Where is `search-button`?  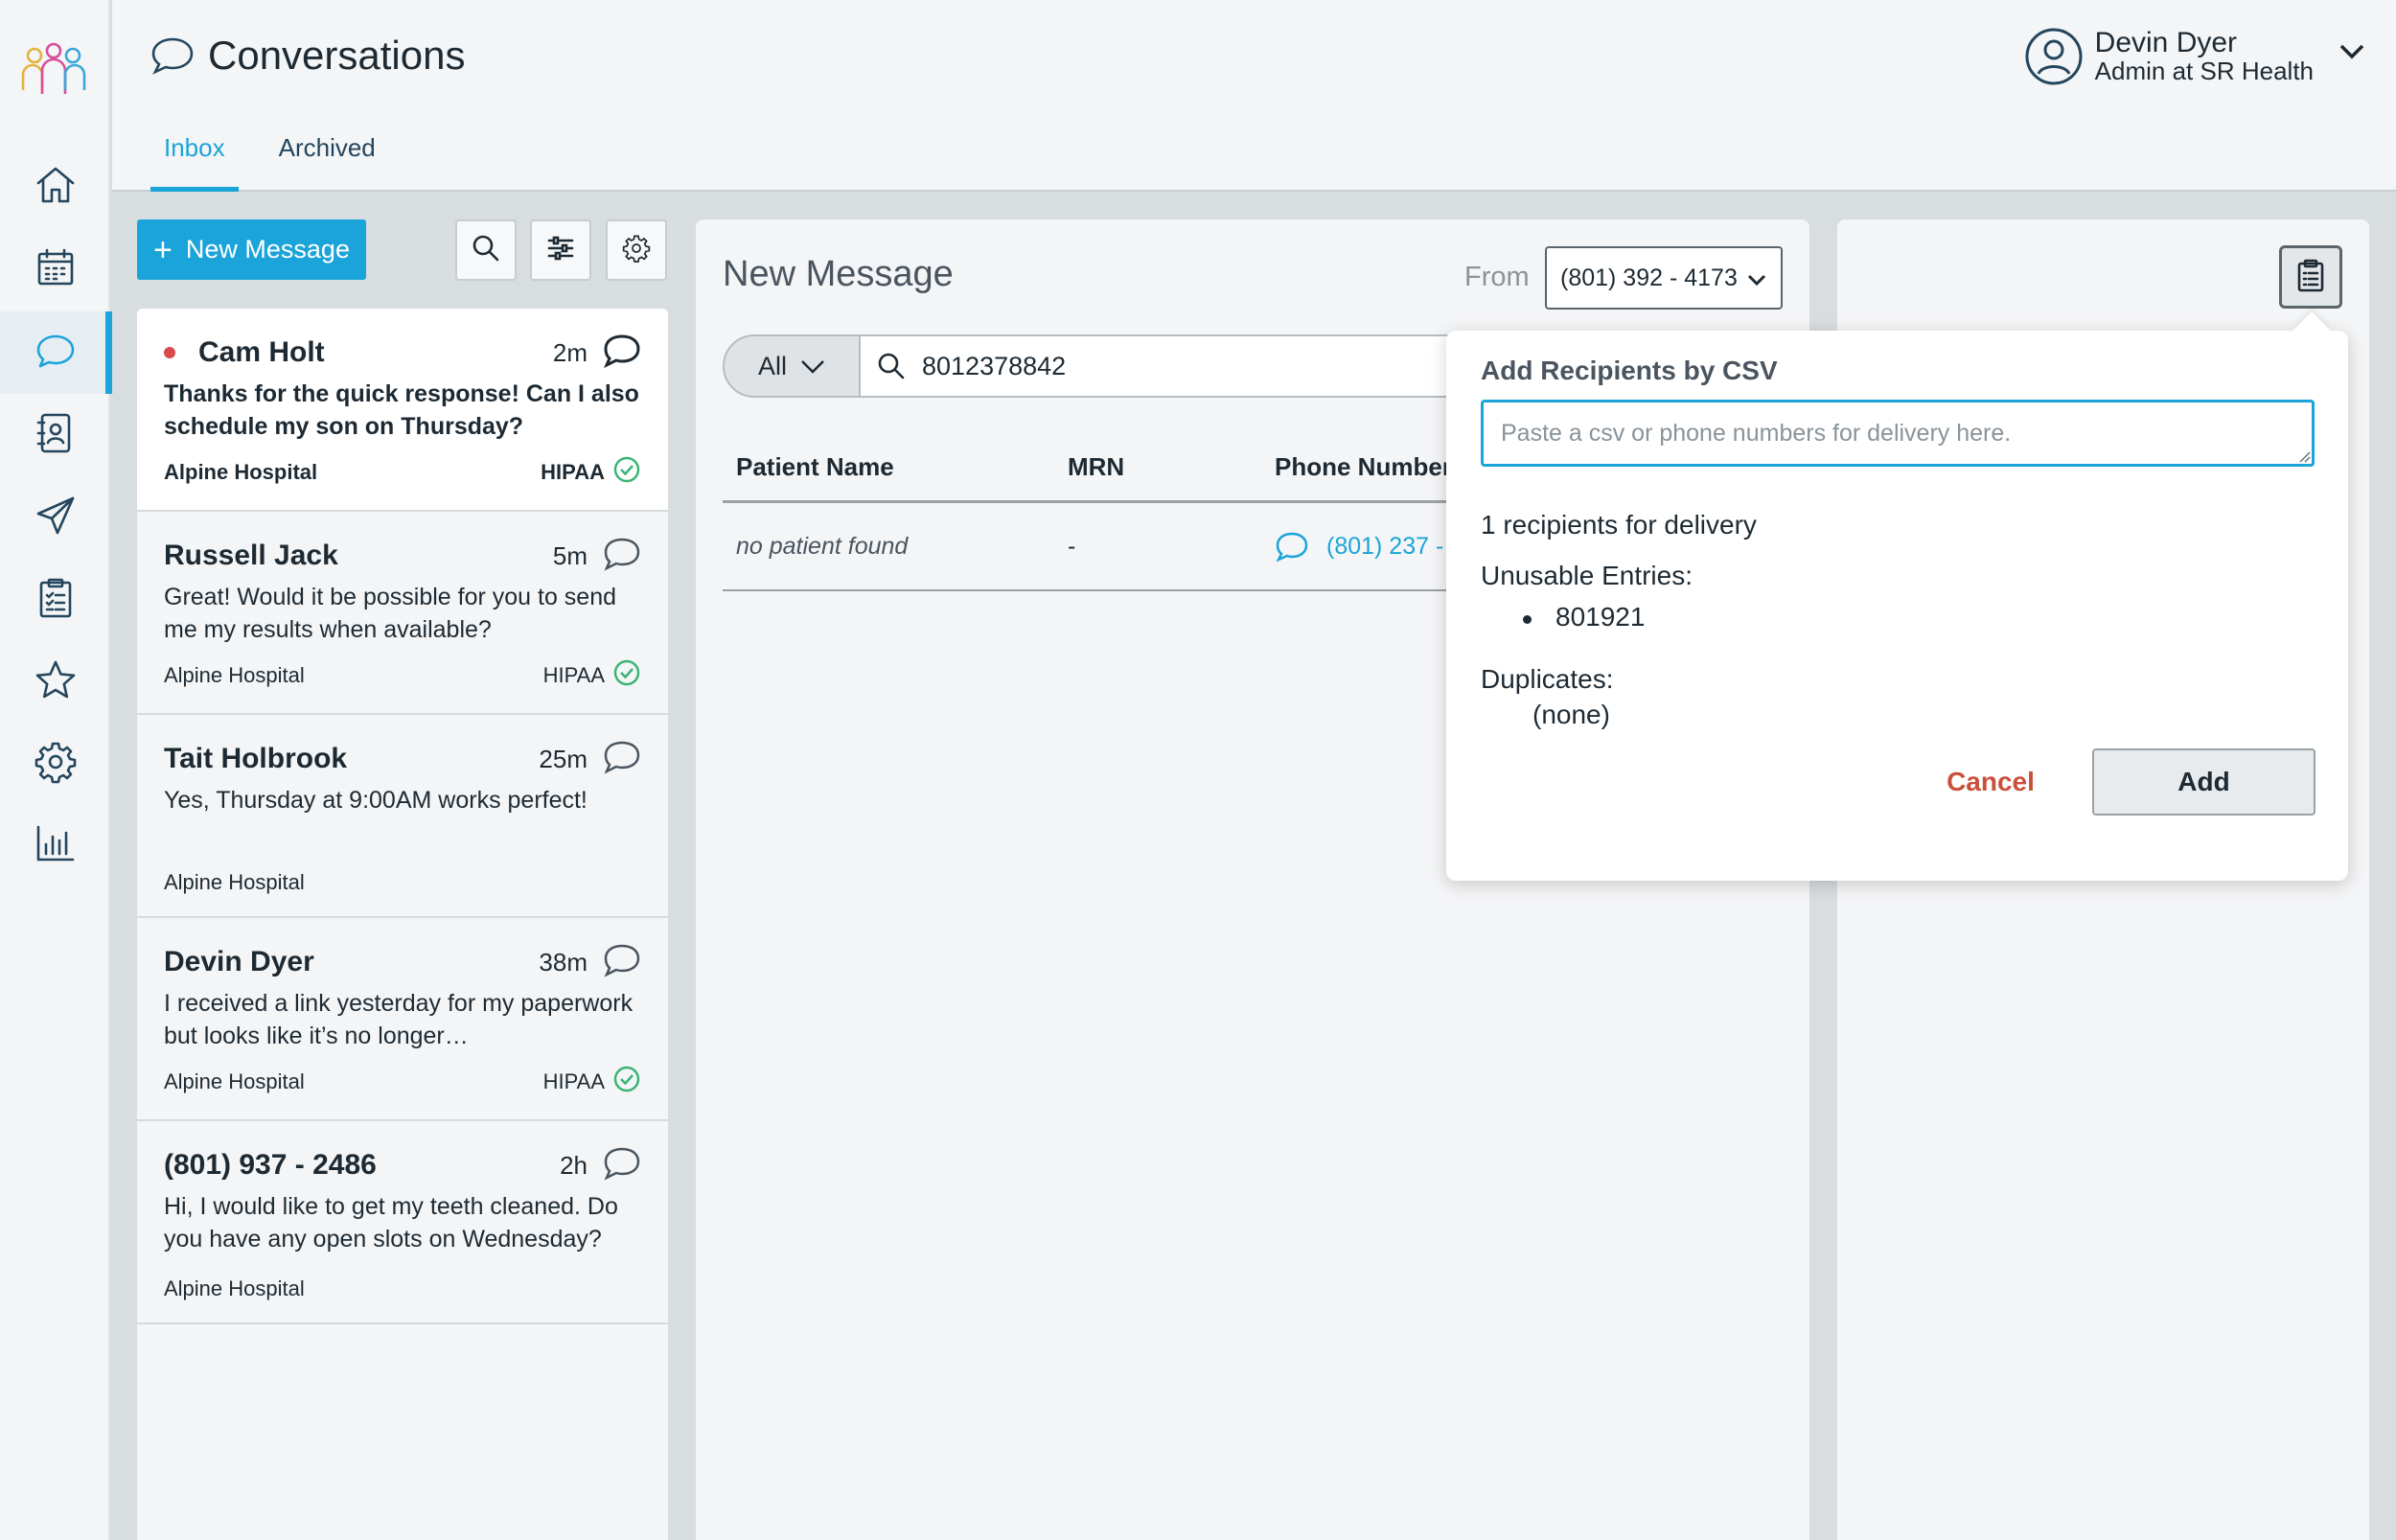
search-button is located at coordinates (486, 250).